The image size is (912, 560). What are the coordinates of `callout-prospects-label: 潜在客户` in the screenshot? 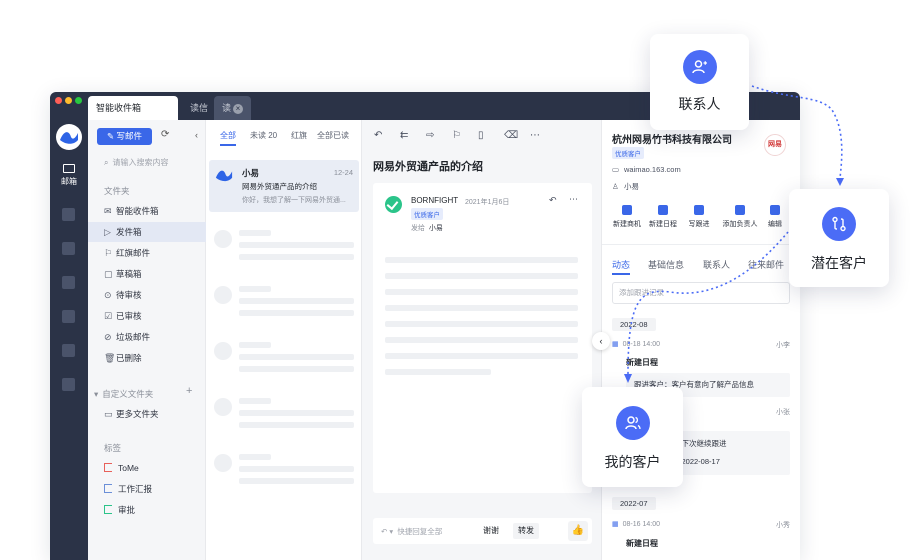 It's located at (839, 263).